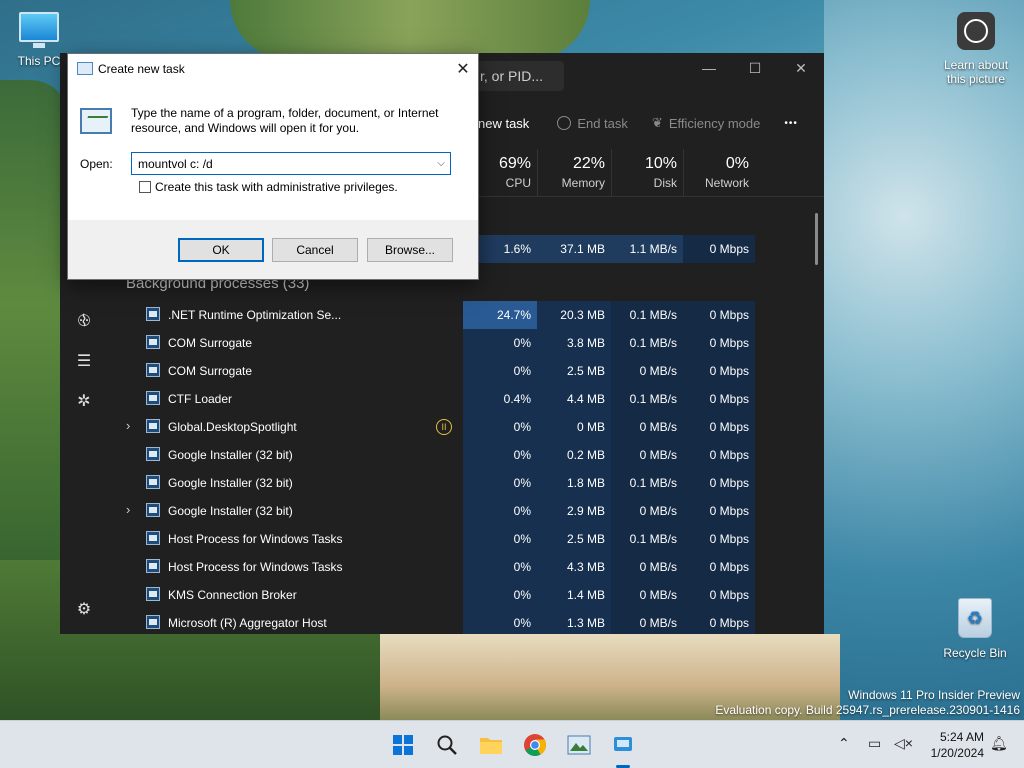 Image resolution: width=1024 pixels, height=768 pixels. What do you see at coordinates (441, 163) in the screenshot?
I see `chevron-down-icon: ⌵` at bounding box center [441, 163].